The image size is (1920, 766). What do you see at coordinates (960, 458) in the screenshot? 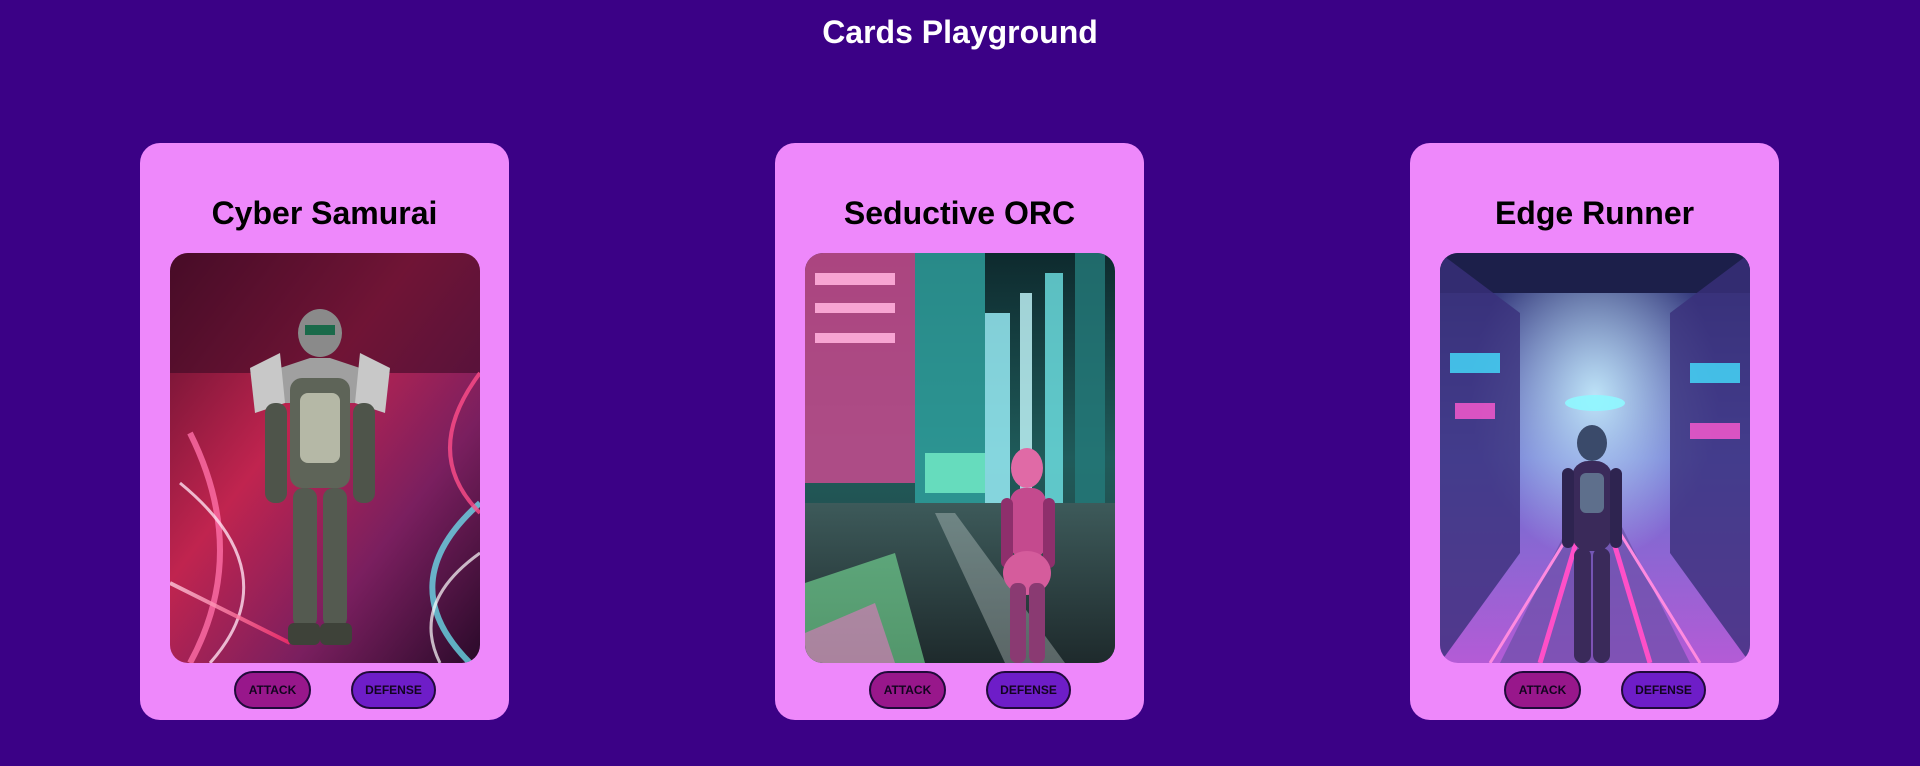
I see `cyborg-woman-city-image` at bounding box center [960, 458].